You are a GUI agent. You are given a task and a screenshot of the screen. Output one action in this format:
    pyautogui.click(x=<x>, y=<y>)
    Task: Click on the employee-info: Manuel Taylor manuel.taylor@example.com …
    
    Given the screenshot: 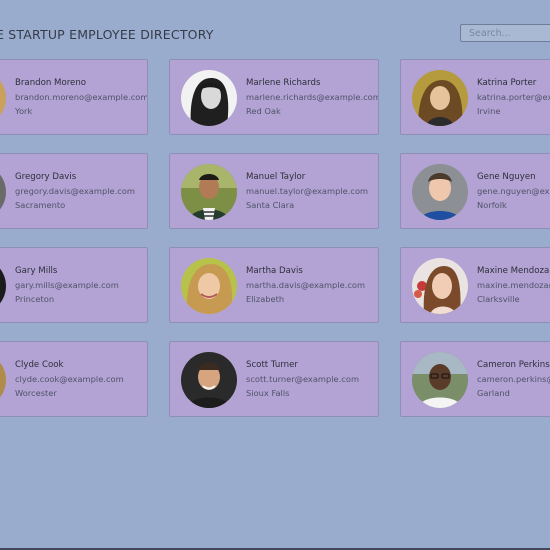 What is the action you would take?
    pyautogui.click(x=312, y=191)
    